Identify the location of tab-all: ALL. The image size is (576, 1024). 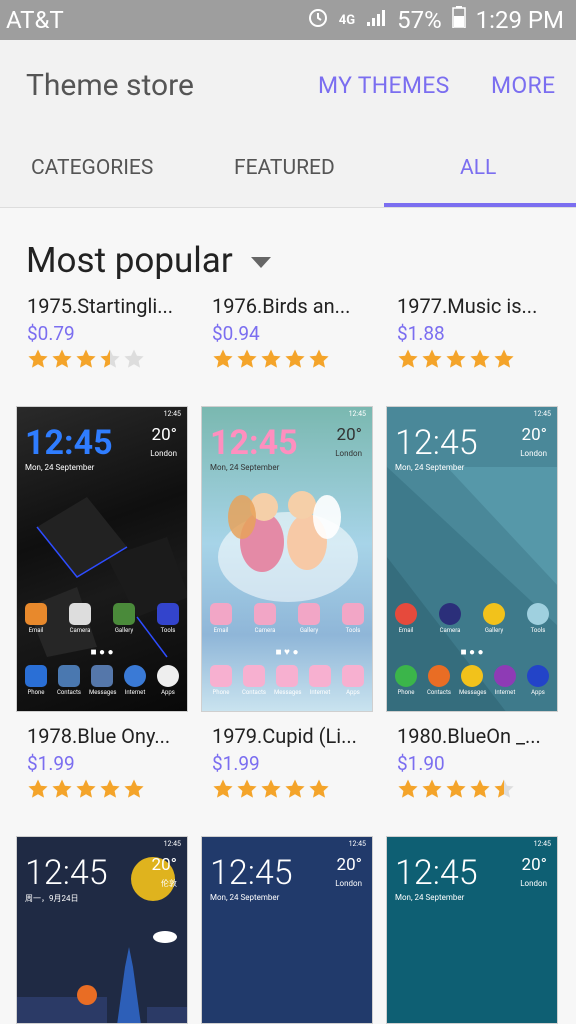
(478, 168).